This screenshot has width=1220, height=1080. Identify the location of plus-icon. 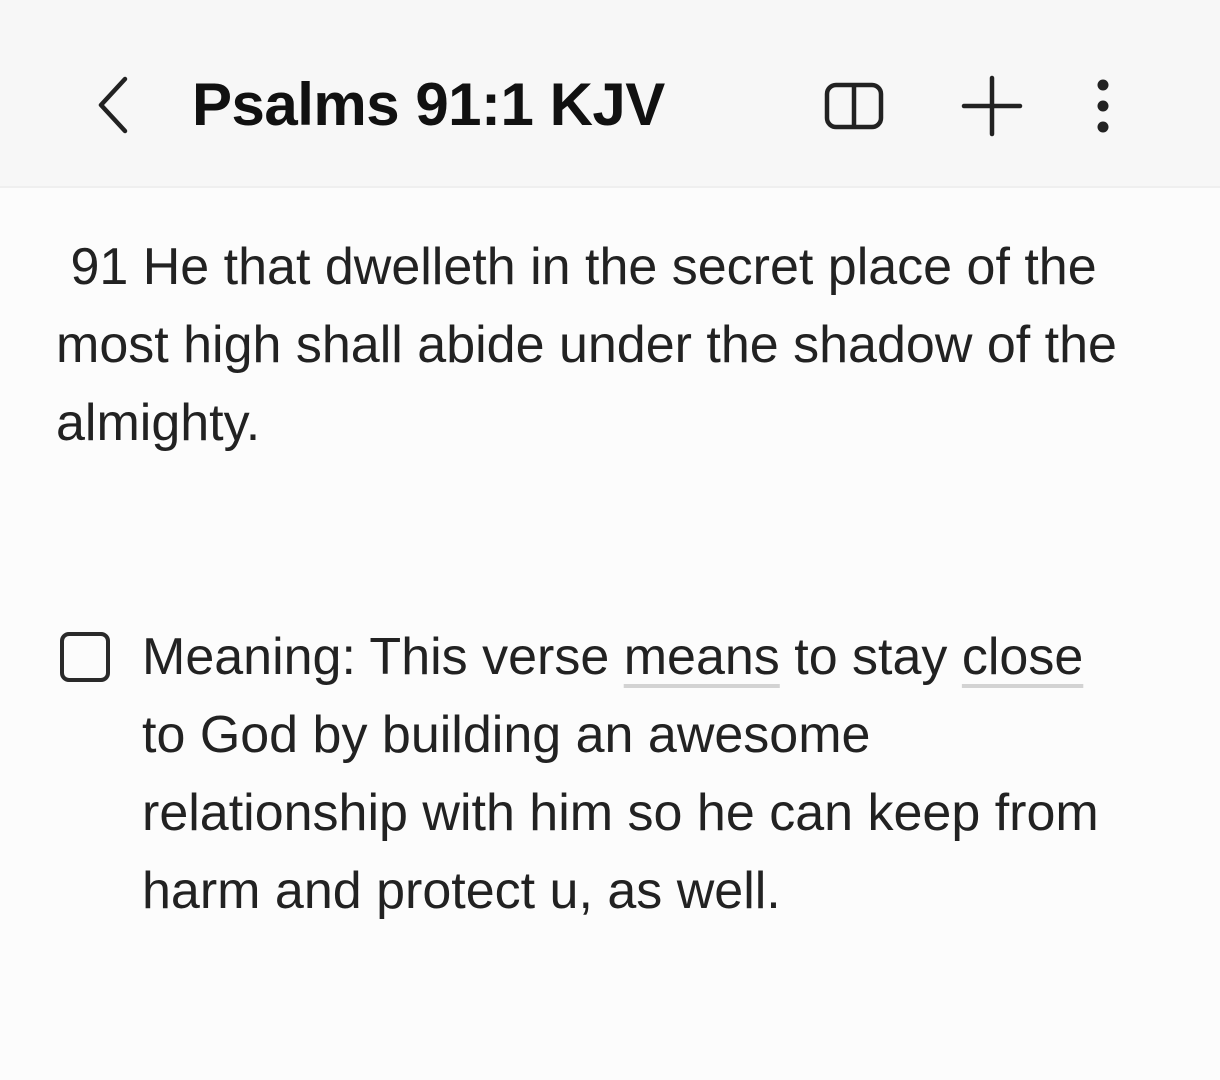
(992, 106).